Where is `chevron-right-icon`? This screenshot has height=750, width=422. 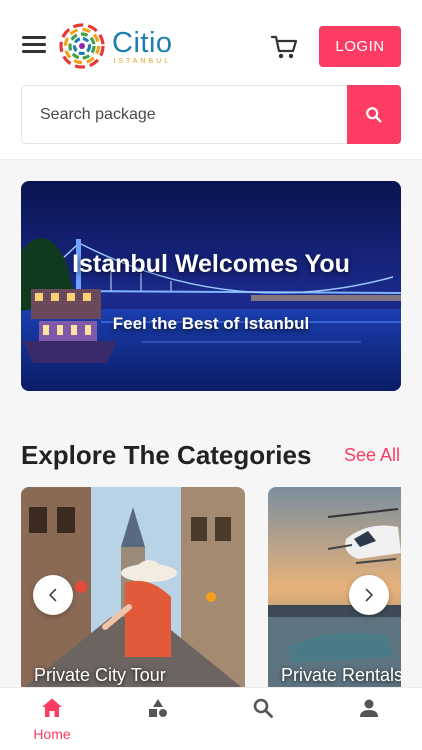 chevron-right-icon is located at coordinates (369, 595).